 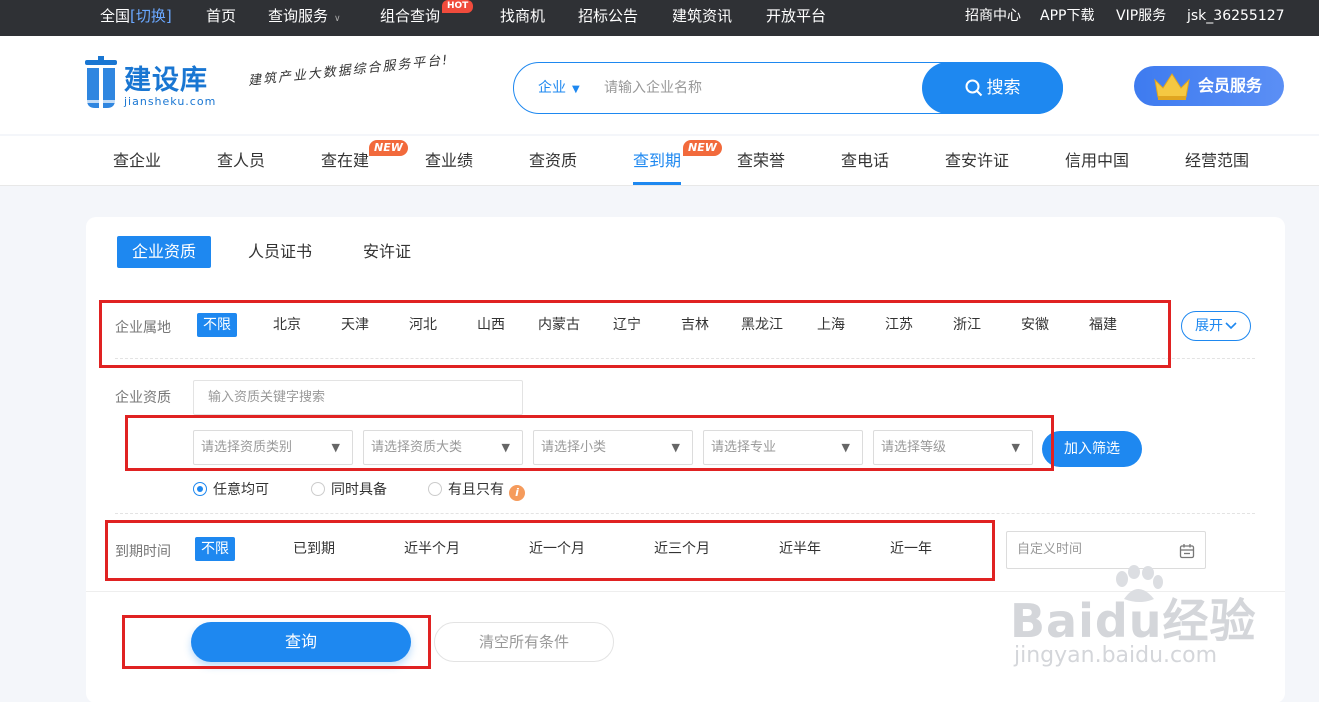 What do you see at coordinates (410, 18) in the screenshot?
I see `topnav-combo-query: 组合查询` at bounding box center [410, 18].